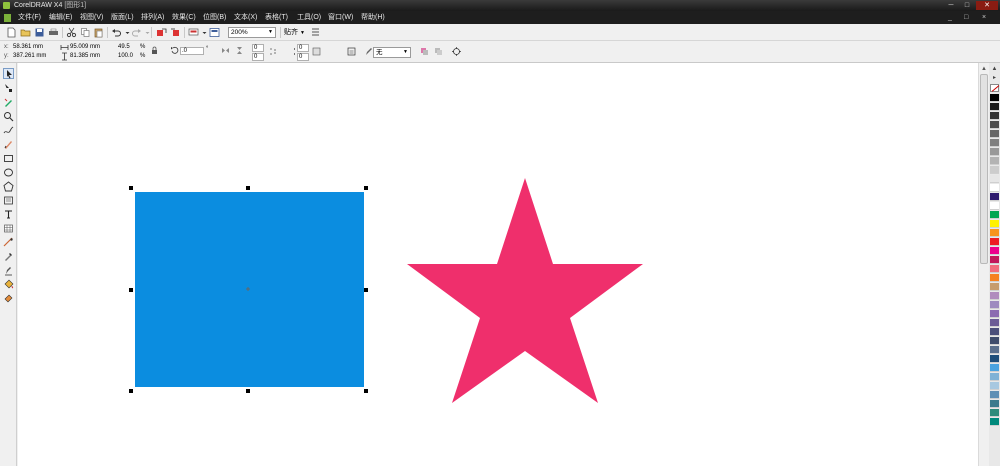  Describe the element at coordinates (984, 17) in the screenshot. I see `doc-close-button: ×` at that location.